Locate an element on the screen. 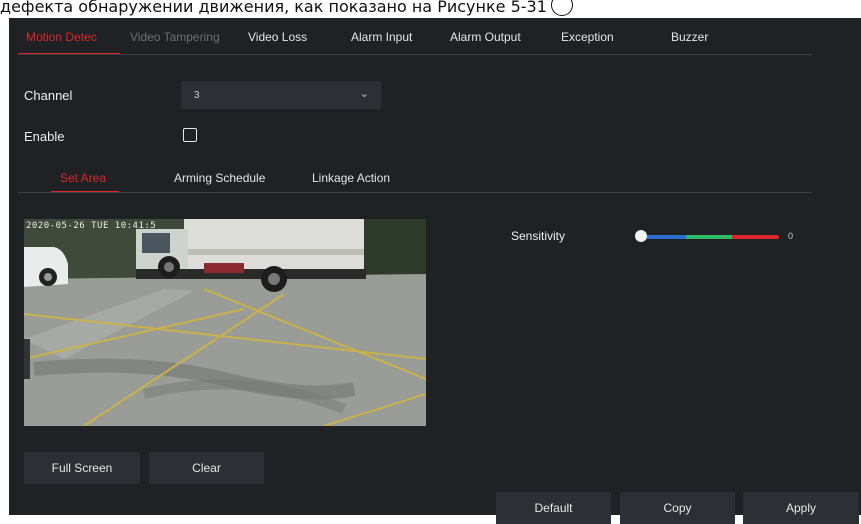  copy-button: Copy is located at coordinates (677, 508).